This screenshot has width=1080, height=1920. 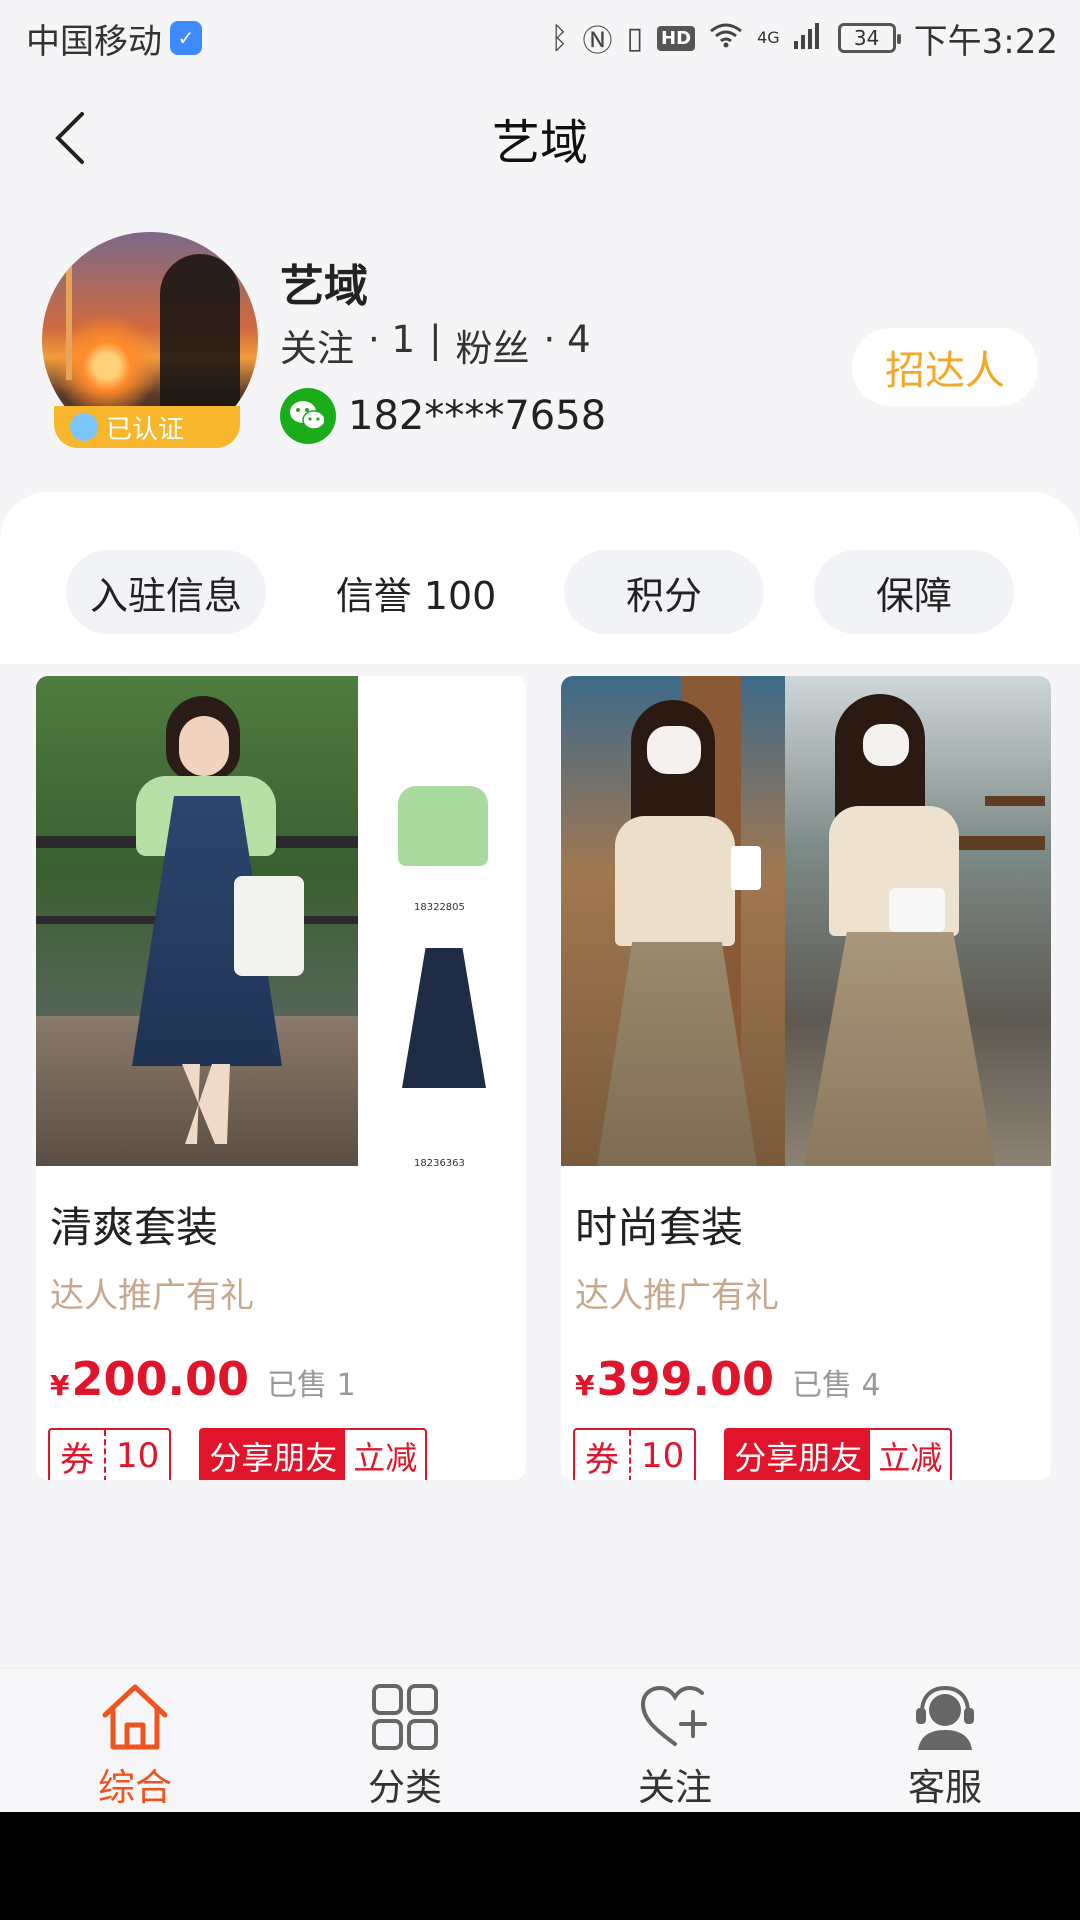 What do you see at coordinates (945, 1787) in the screenshot?
I see `nav-label: 客服` at bounding box center [945, 1787].